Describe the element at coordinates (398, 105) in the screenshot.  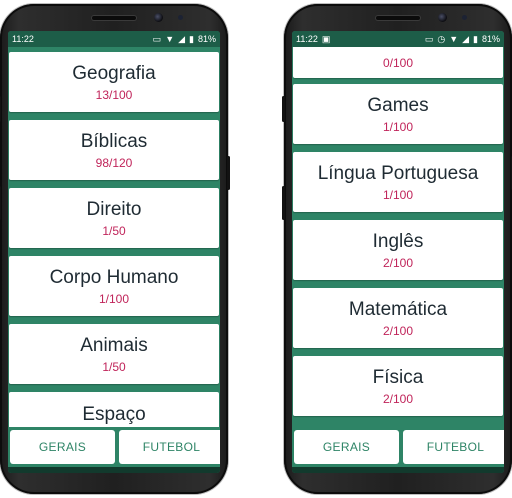
I see `category-title: Games` at that location.